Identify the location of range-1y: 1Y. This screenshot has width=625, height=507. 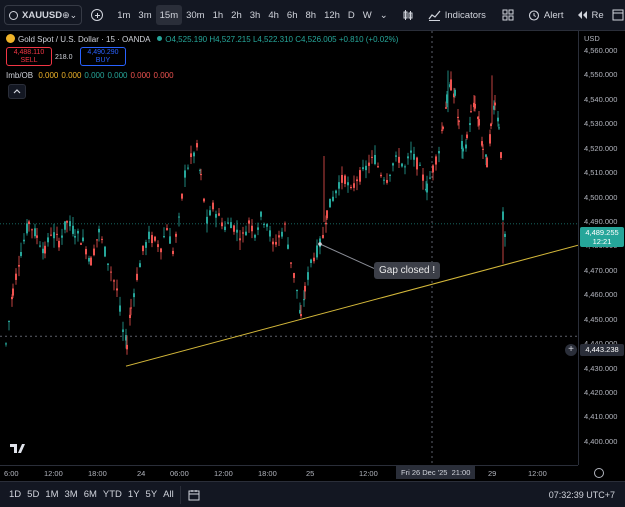
(134, 495).